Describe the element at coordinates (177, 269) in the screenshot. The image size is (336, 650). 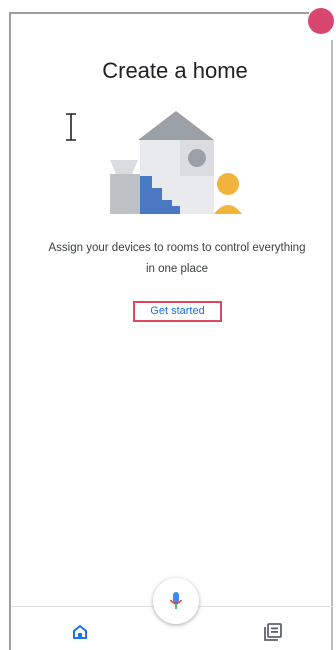
I see `description-line-2: in one place` at that location.